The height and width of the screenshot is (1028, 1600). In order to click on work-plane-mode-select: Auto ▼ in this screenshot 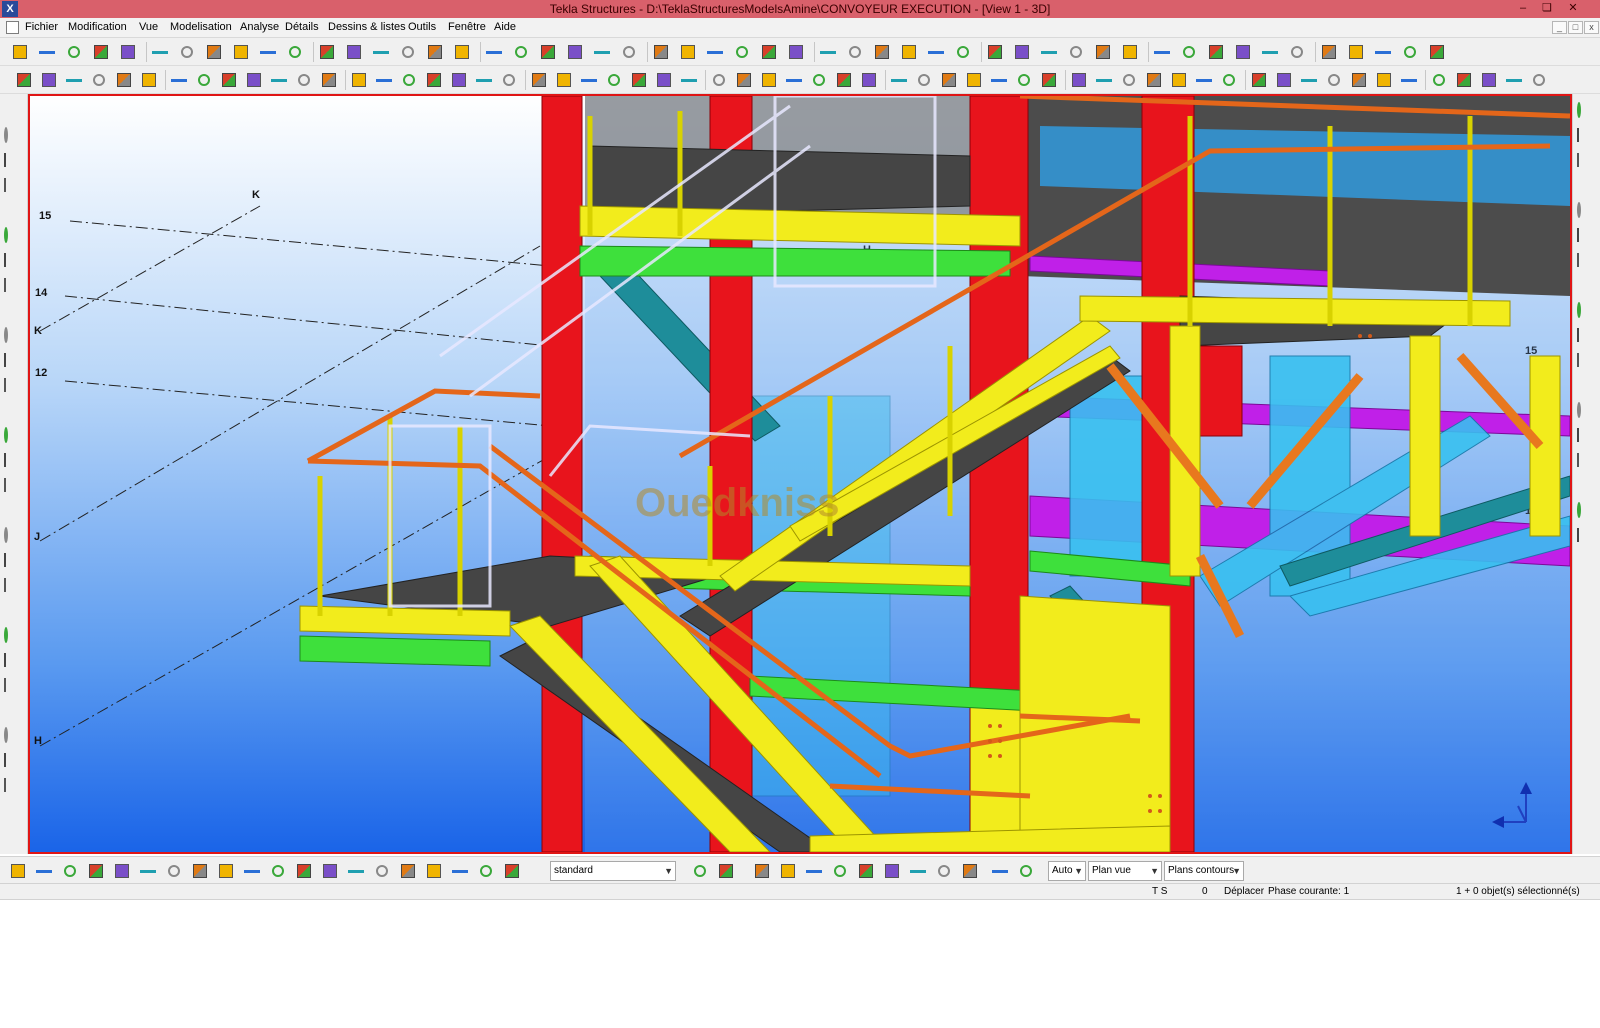, I will do `click(1067, 871)`.